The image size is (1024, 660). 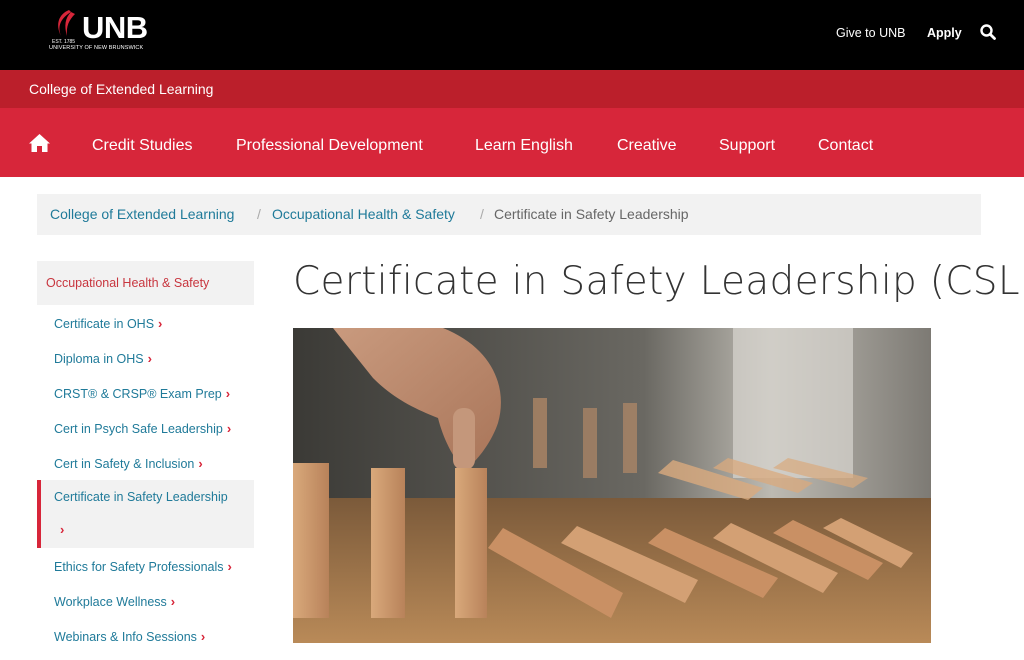 What do you see at coordinates (145, 514) in the screenshot?
I see `sidebar-item-safety-leadership: Certificate in Safety Leadership ›` at bounding box center [145, 514].